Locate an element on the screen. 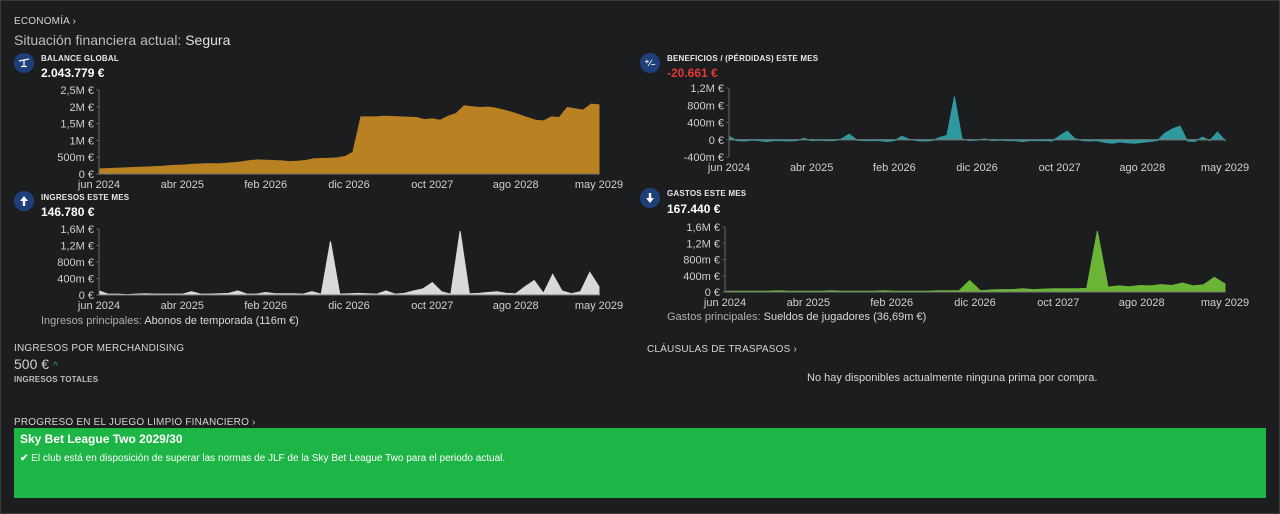  balance-x-tick: dic 2026 is located at coordinates (349, 185).